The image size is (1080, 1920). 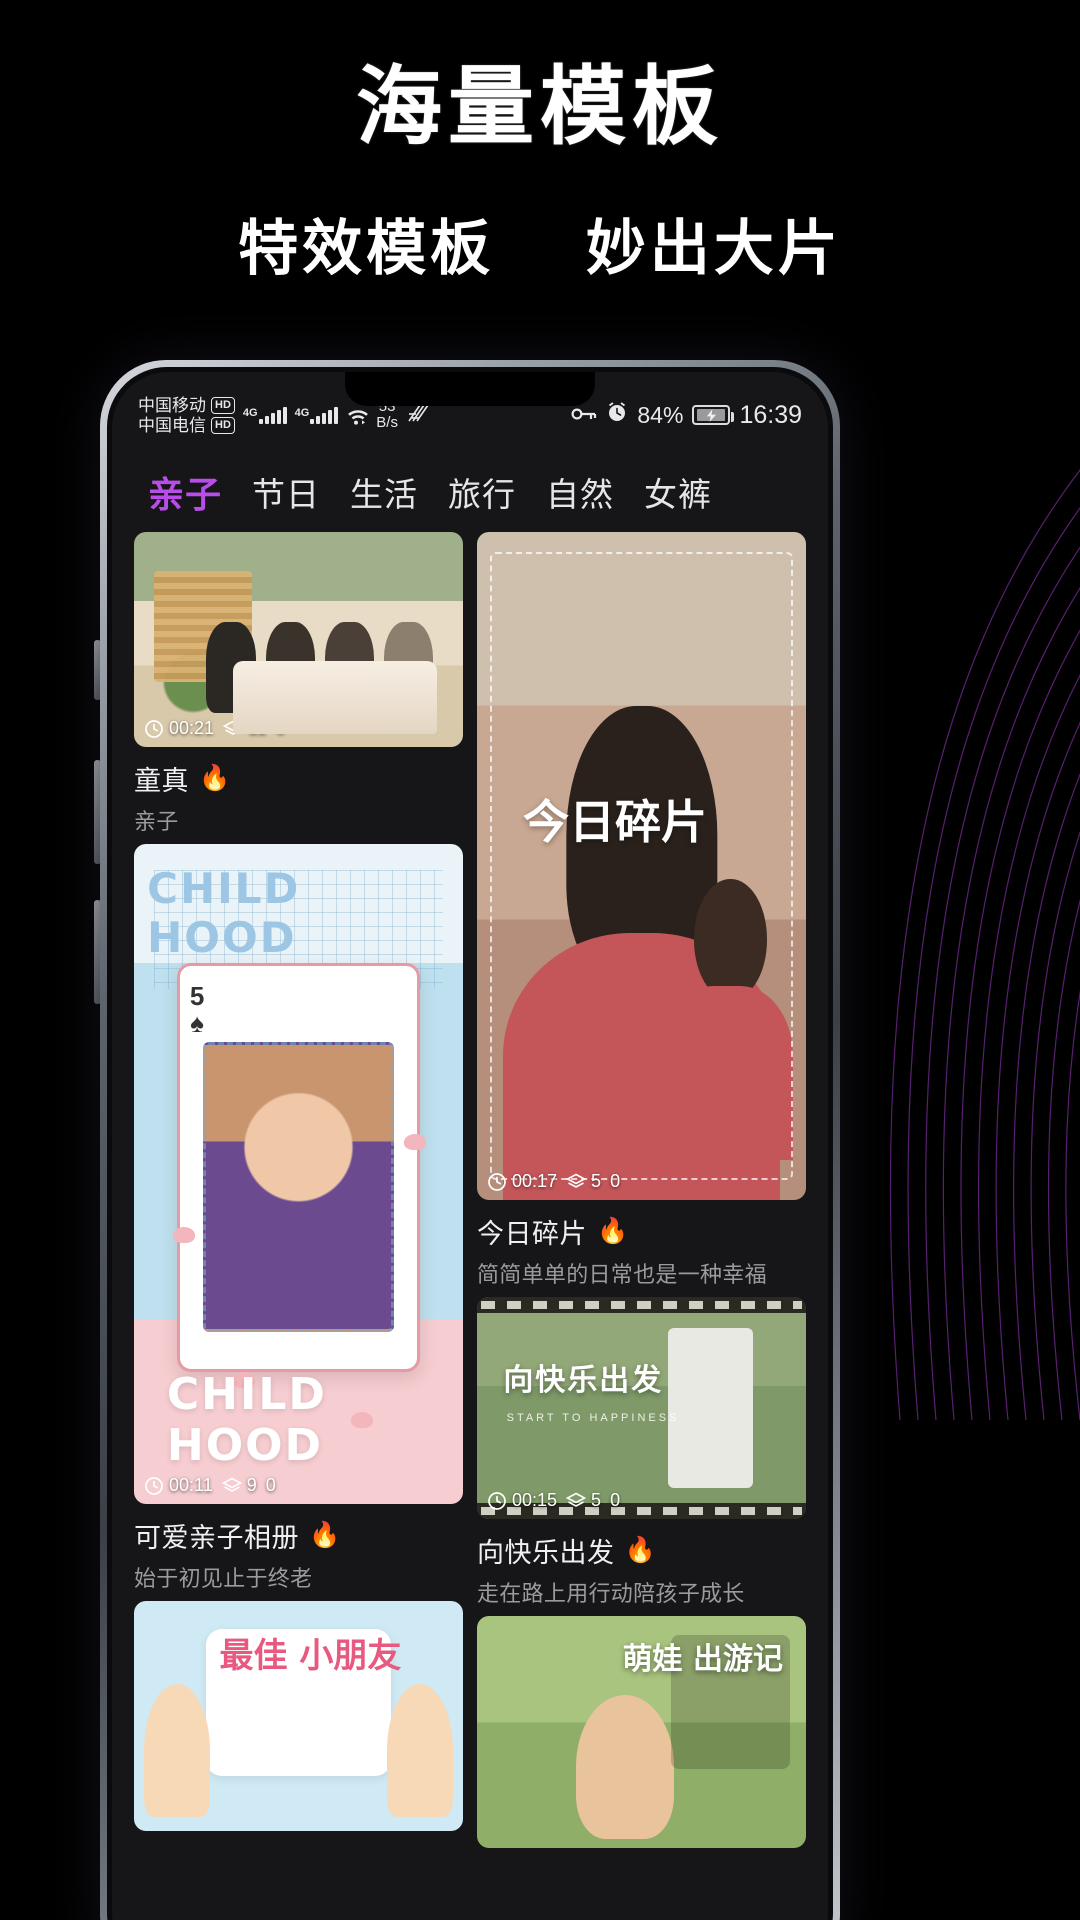 I want to click on signal-group-2: 4G, so click(x=317, y=415).